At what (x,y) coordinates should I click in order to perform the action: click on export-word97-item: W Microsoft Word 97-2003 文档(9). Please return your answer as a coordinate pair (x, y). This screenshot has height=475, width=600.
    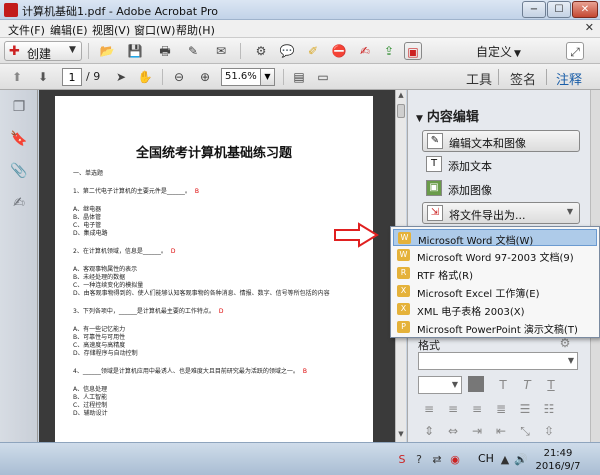
    Looking at the image, I should click on (495, 255).